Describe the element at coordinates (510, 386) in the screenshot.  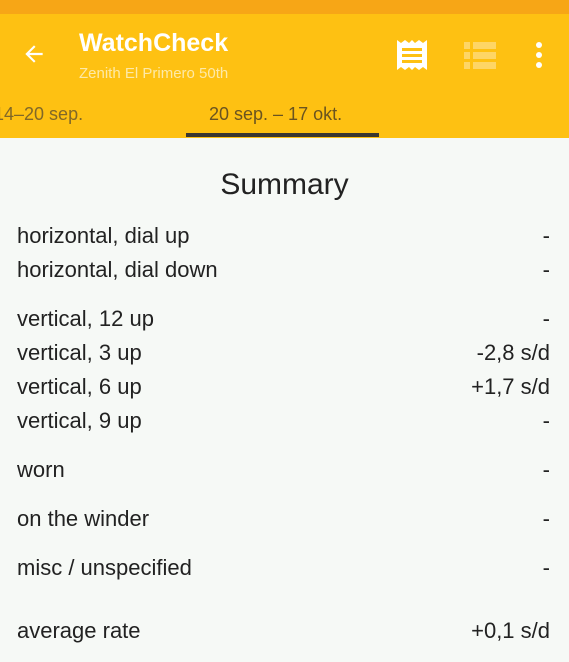
I see `rate-value: +1,7 s/d` at that location.